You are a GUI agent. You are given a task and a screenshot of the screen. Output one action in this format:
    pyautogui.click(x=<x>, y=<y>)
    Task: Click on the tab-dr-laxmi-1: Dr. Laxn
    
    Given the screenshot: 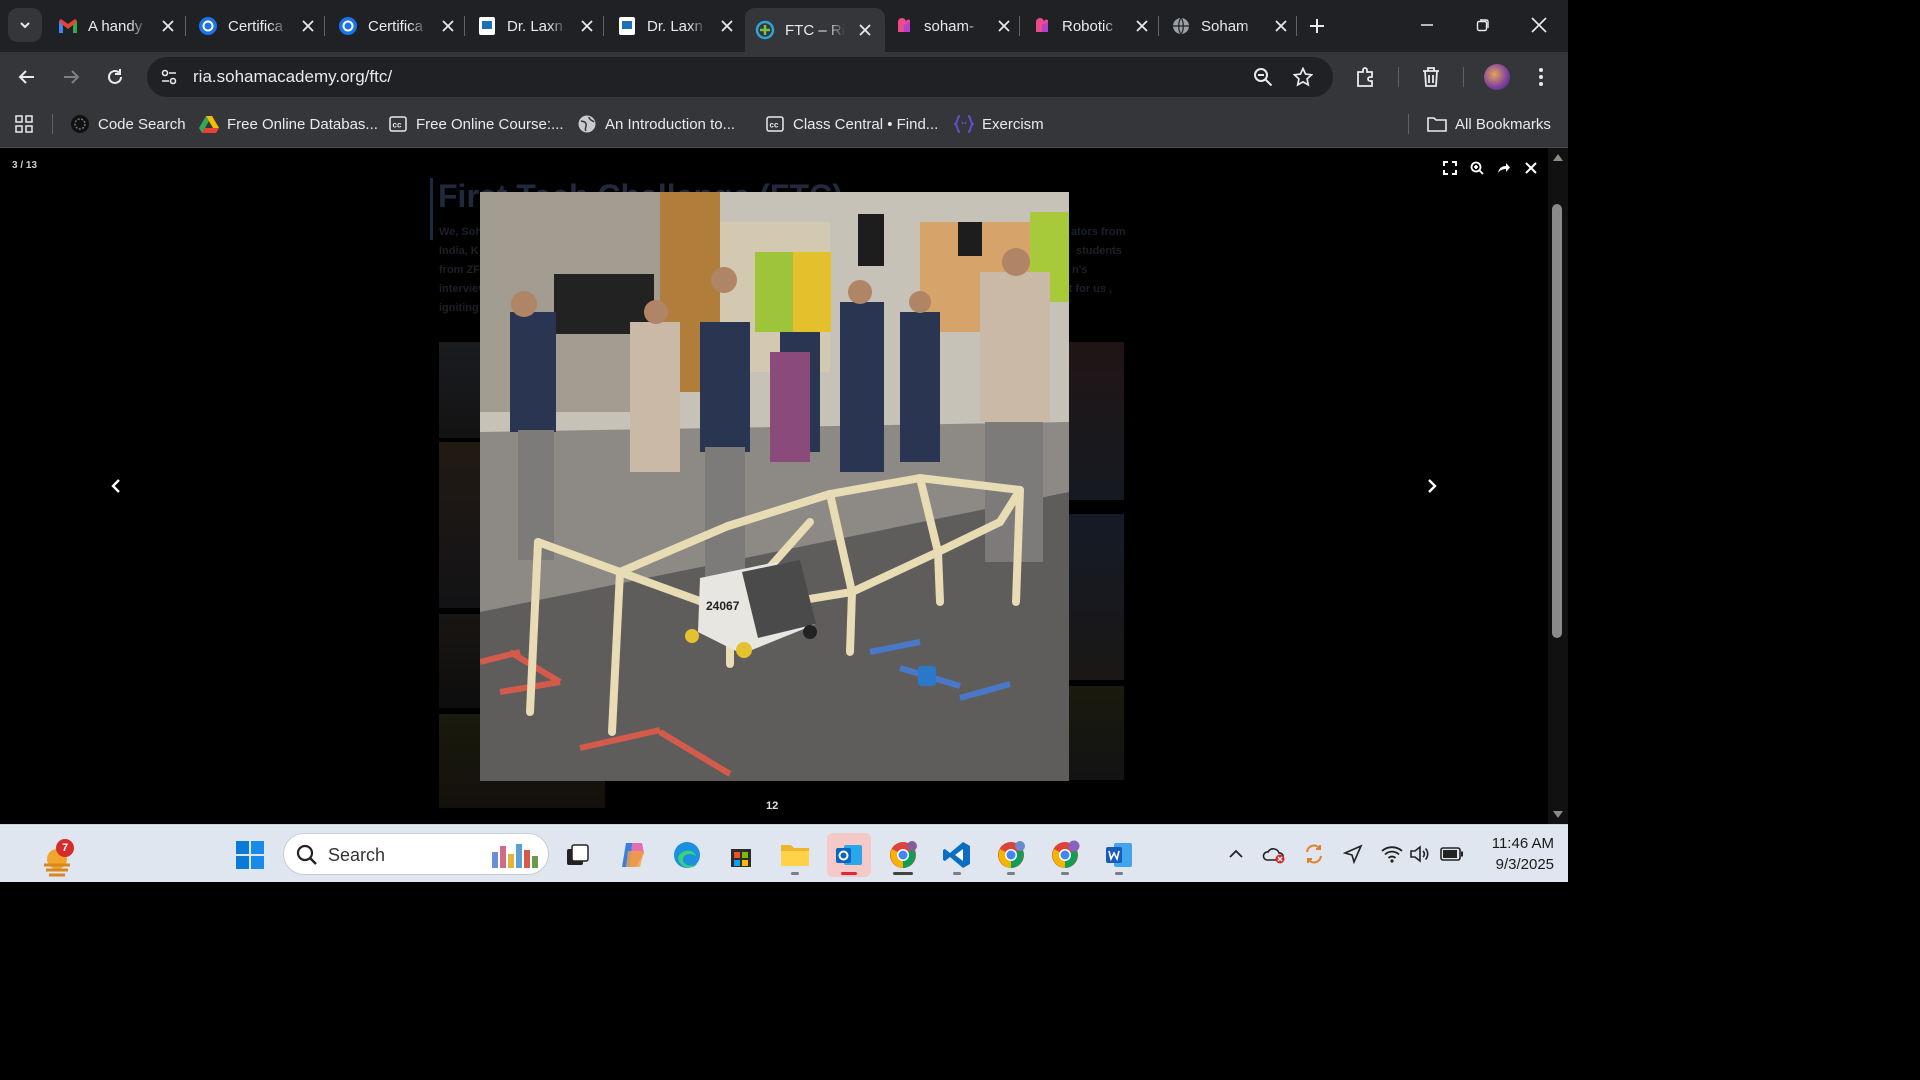 What is the action you would take?
    pyautogui.click(x=537, y=26)
    